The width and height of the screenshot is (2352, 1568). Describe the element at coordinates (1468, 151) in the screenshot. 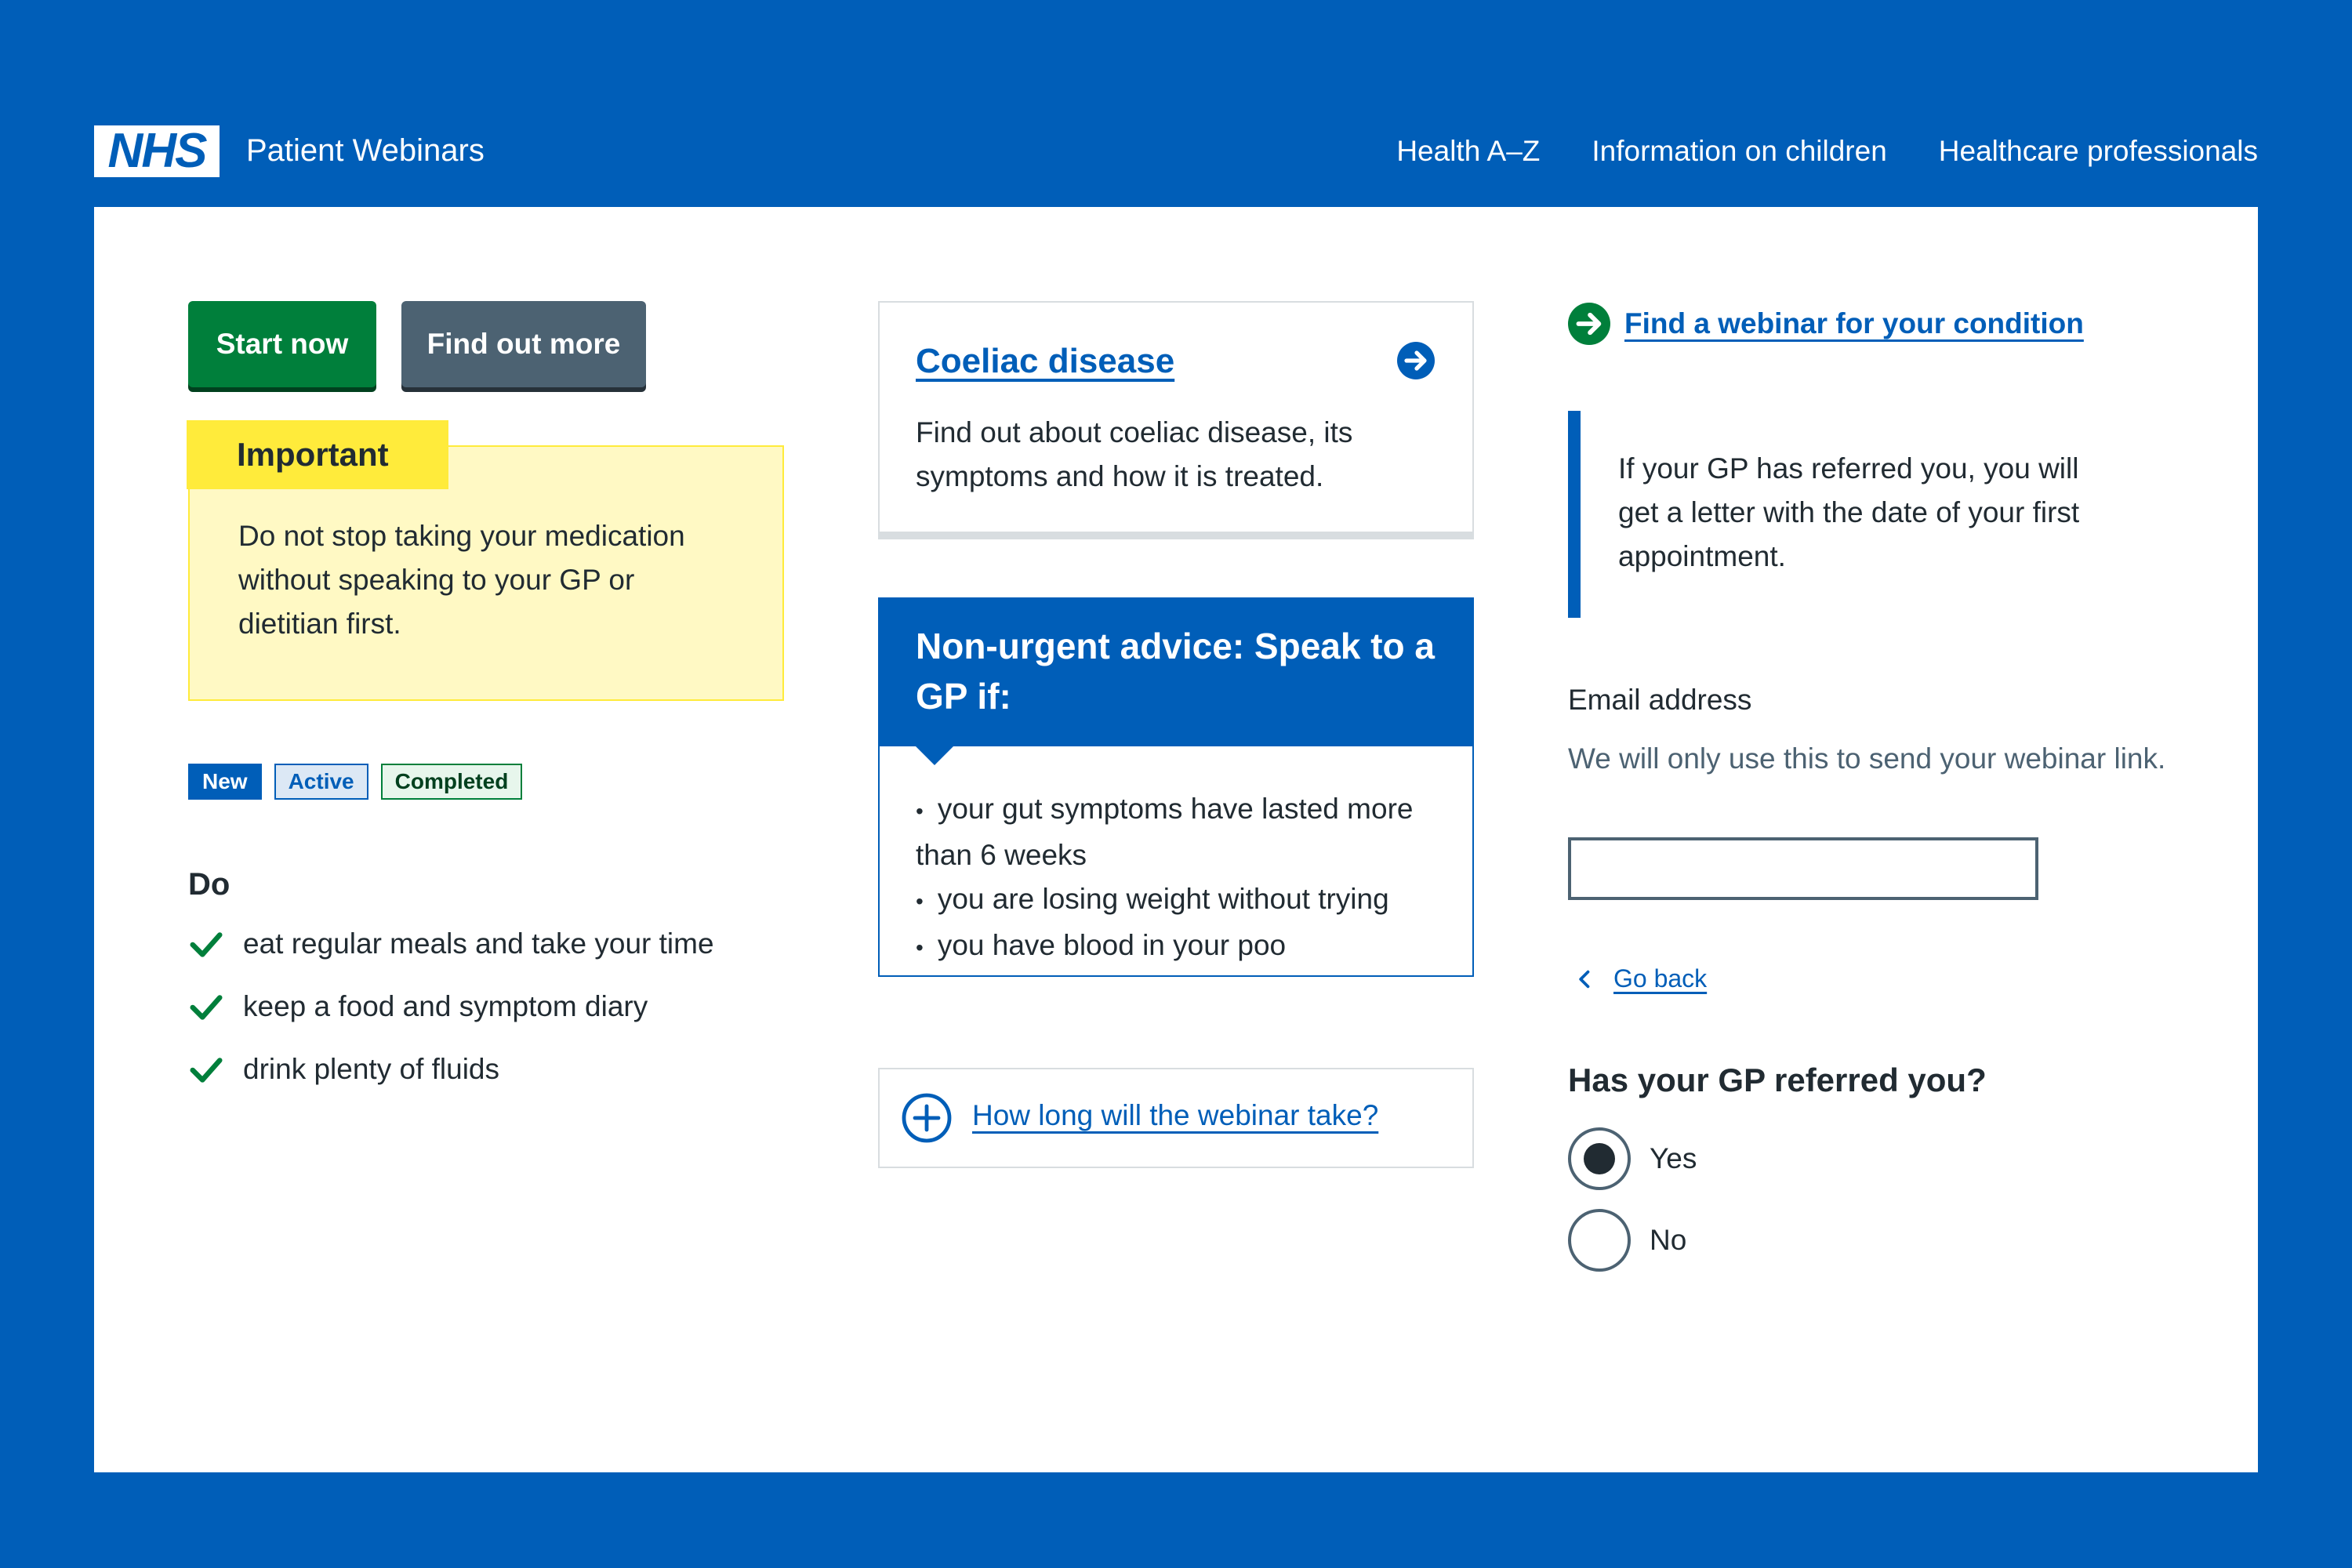

I see `nav-link-health-a-z: Health A–Z` at that location.